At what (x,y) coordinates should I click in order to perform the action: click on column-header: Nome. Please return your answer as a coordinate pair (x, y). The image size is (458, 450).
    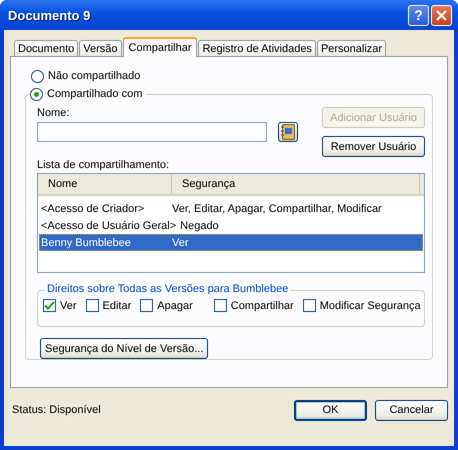
    Looking at the image, I should click on (105, 184).